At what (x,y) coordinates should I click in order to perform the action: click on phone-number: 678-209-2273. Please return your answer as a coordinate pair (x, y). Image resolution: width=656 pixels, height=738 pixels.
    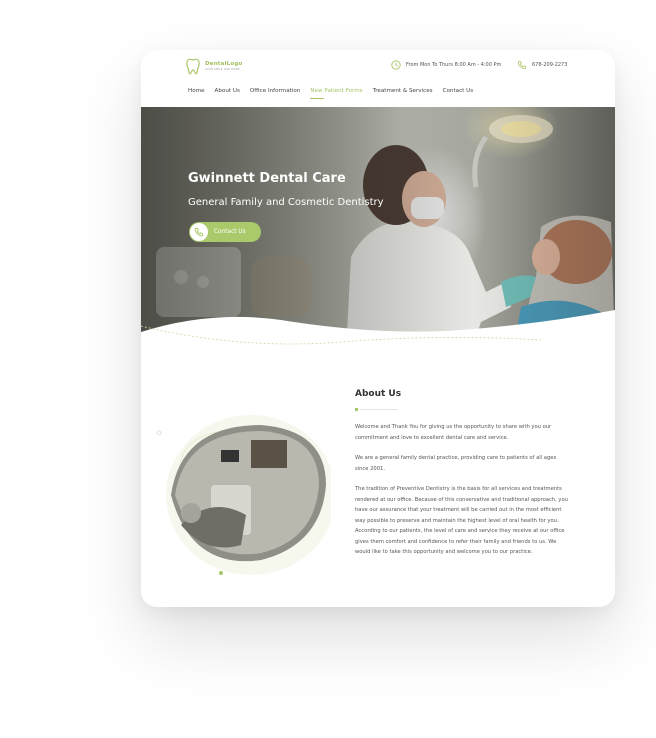
    Looking at the image, I should click on (542, 65).